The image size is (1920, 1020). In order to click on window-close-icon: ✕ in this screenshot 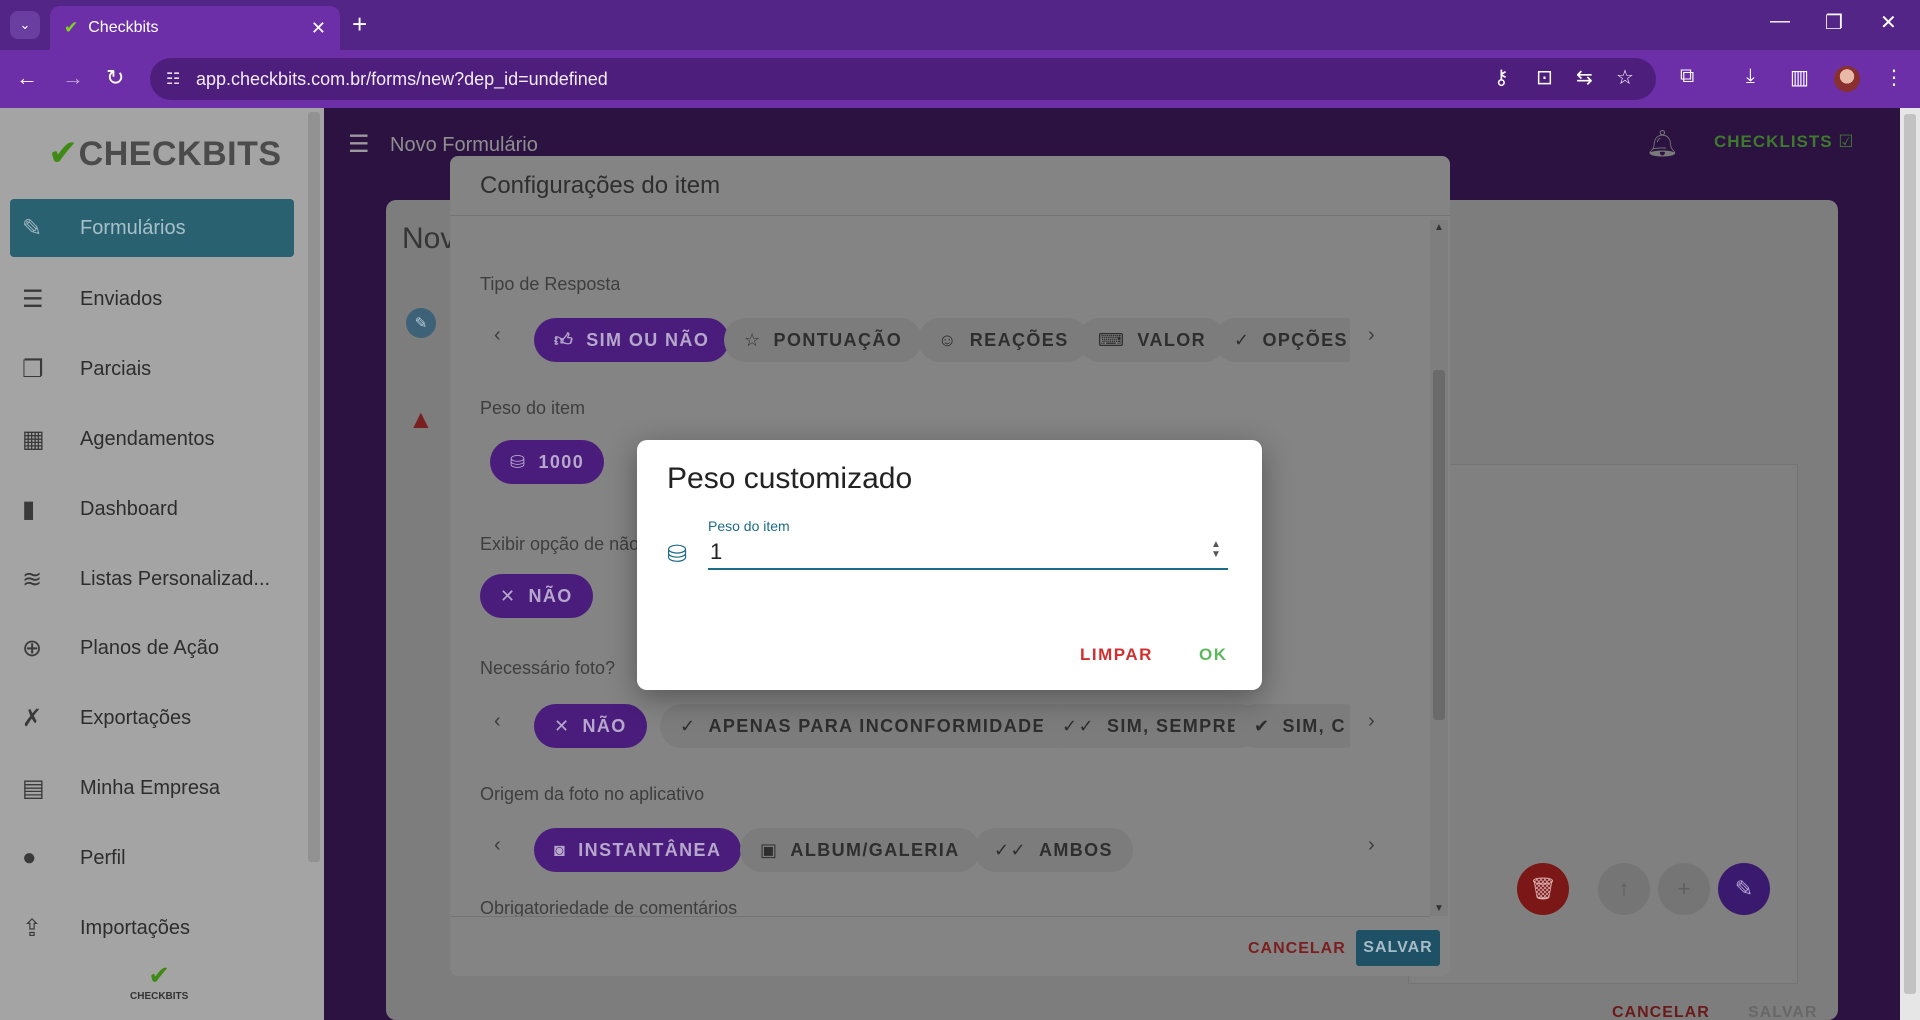, I will do `click(1888, 22)`.